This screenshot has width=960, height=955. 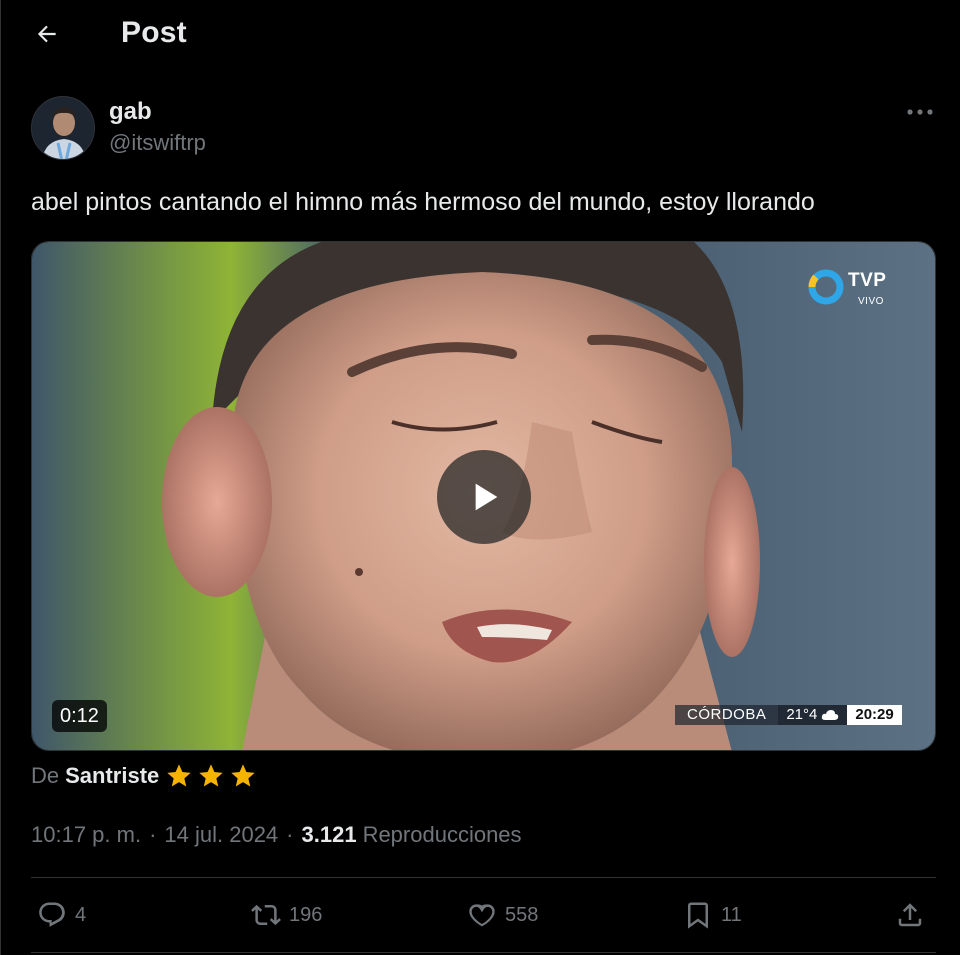 What do you see at coordinates (130, 112) in the screenshot?
I see `author-name: gab` at bounding box center [130, 112].